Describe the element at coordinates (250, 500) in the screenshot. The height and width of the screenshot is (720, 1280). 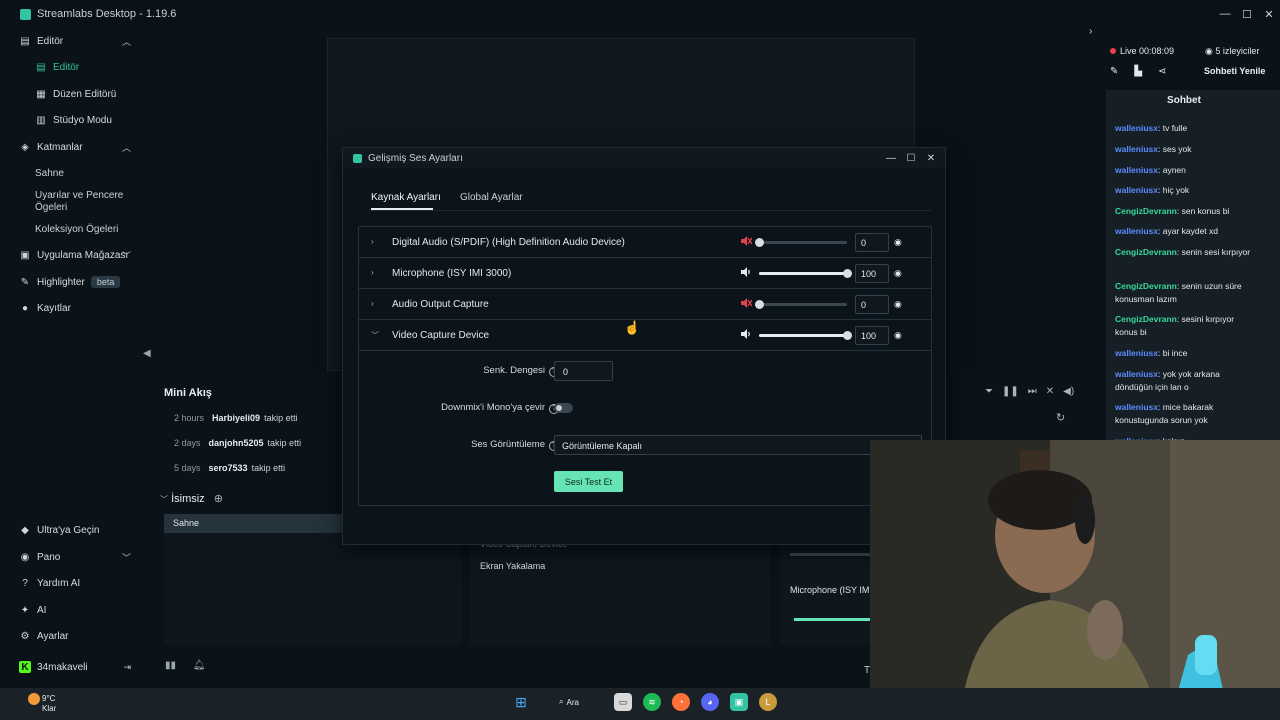
I see `scene-collection-header: ﹀ İsimsiz ⊕` at that location.